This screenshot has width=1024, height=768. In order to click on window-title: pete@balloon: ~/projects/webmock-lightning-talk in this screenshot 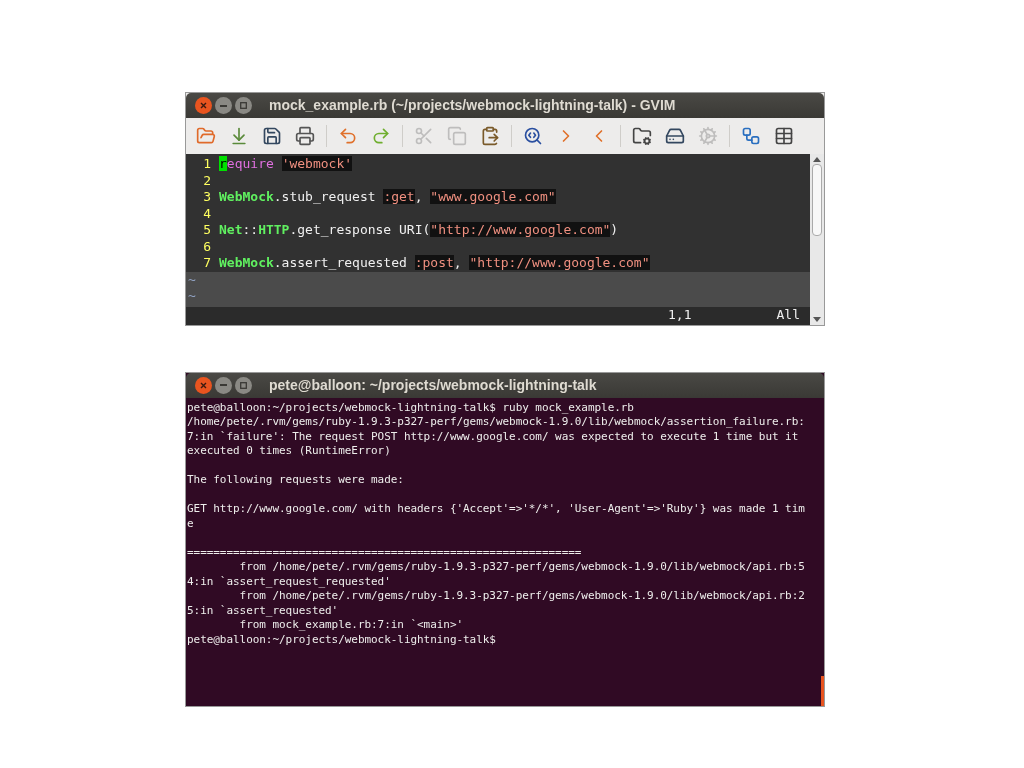, I will do `click(433, 385)`.